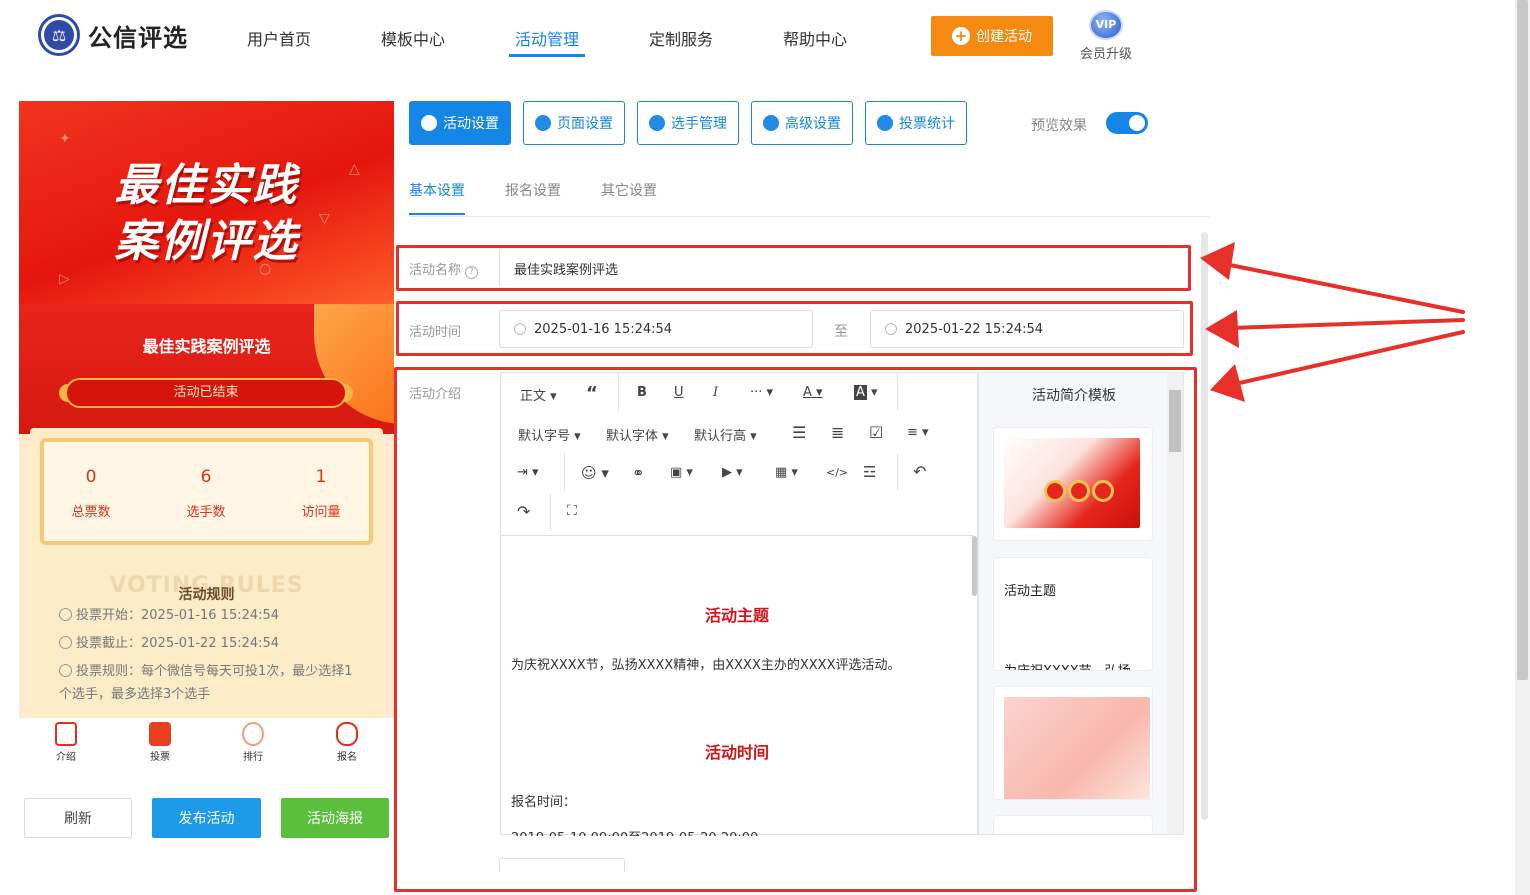 The image size is (1530, 895). Describe the element at coordinates (592, 393) in the screenshot. I see `quote-icon: “` at that location.